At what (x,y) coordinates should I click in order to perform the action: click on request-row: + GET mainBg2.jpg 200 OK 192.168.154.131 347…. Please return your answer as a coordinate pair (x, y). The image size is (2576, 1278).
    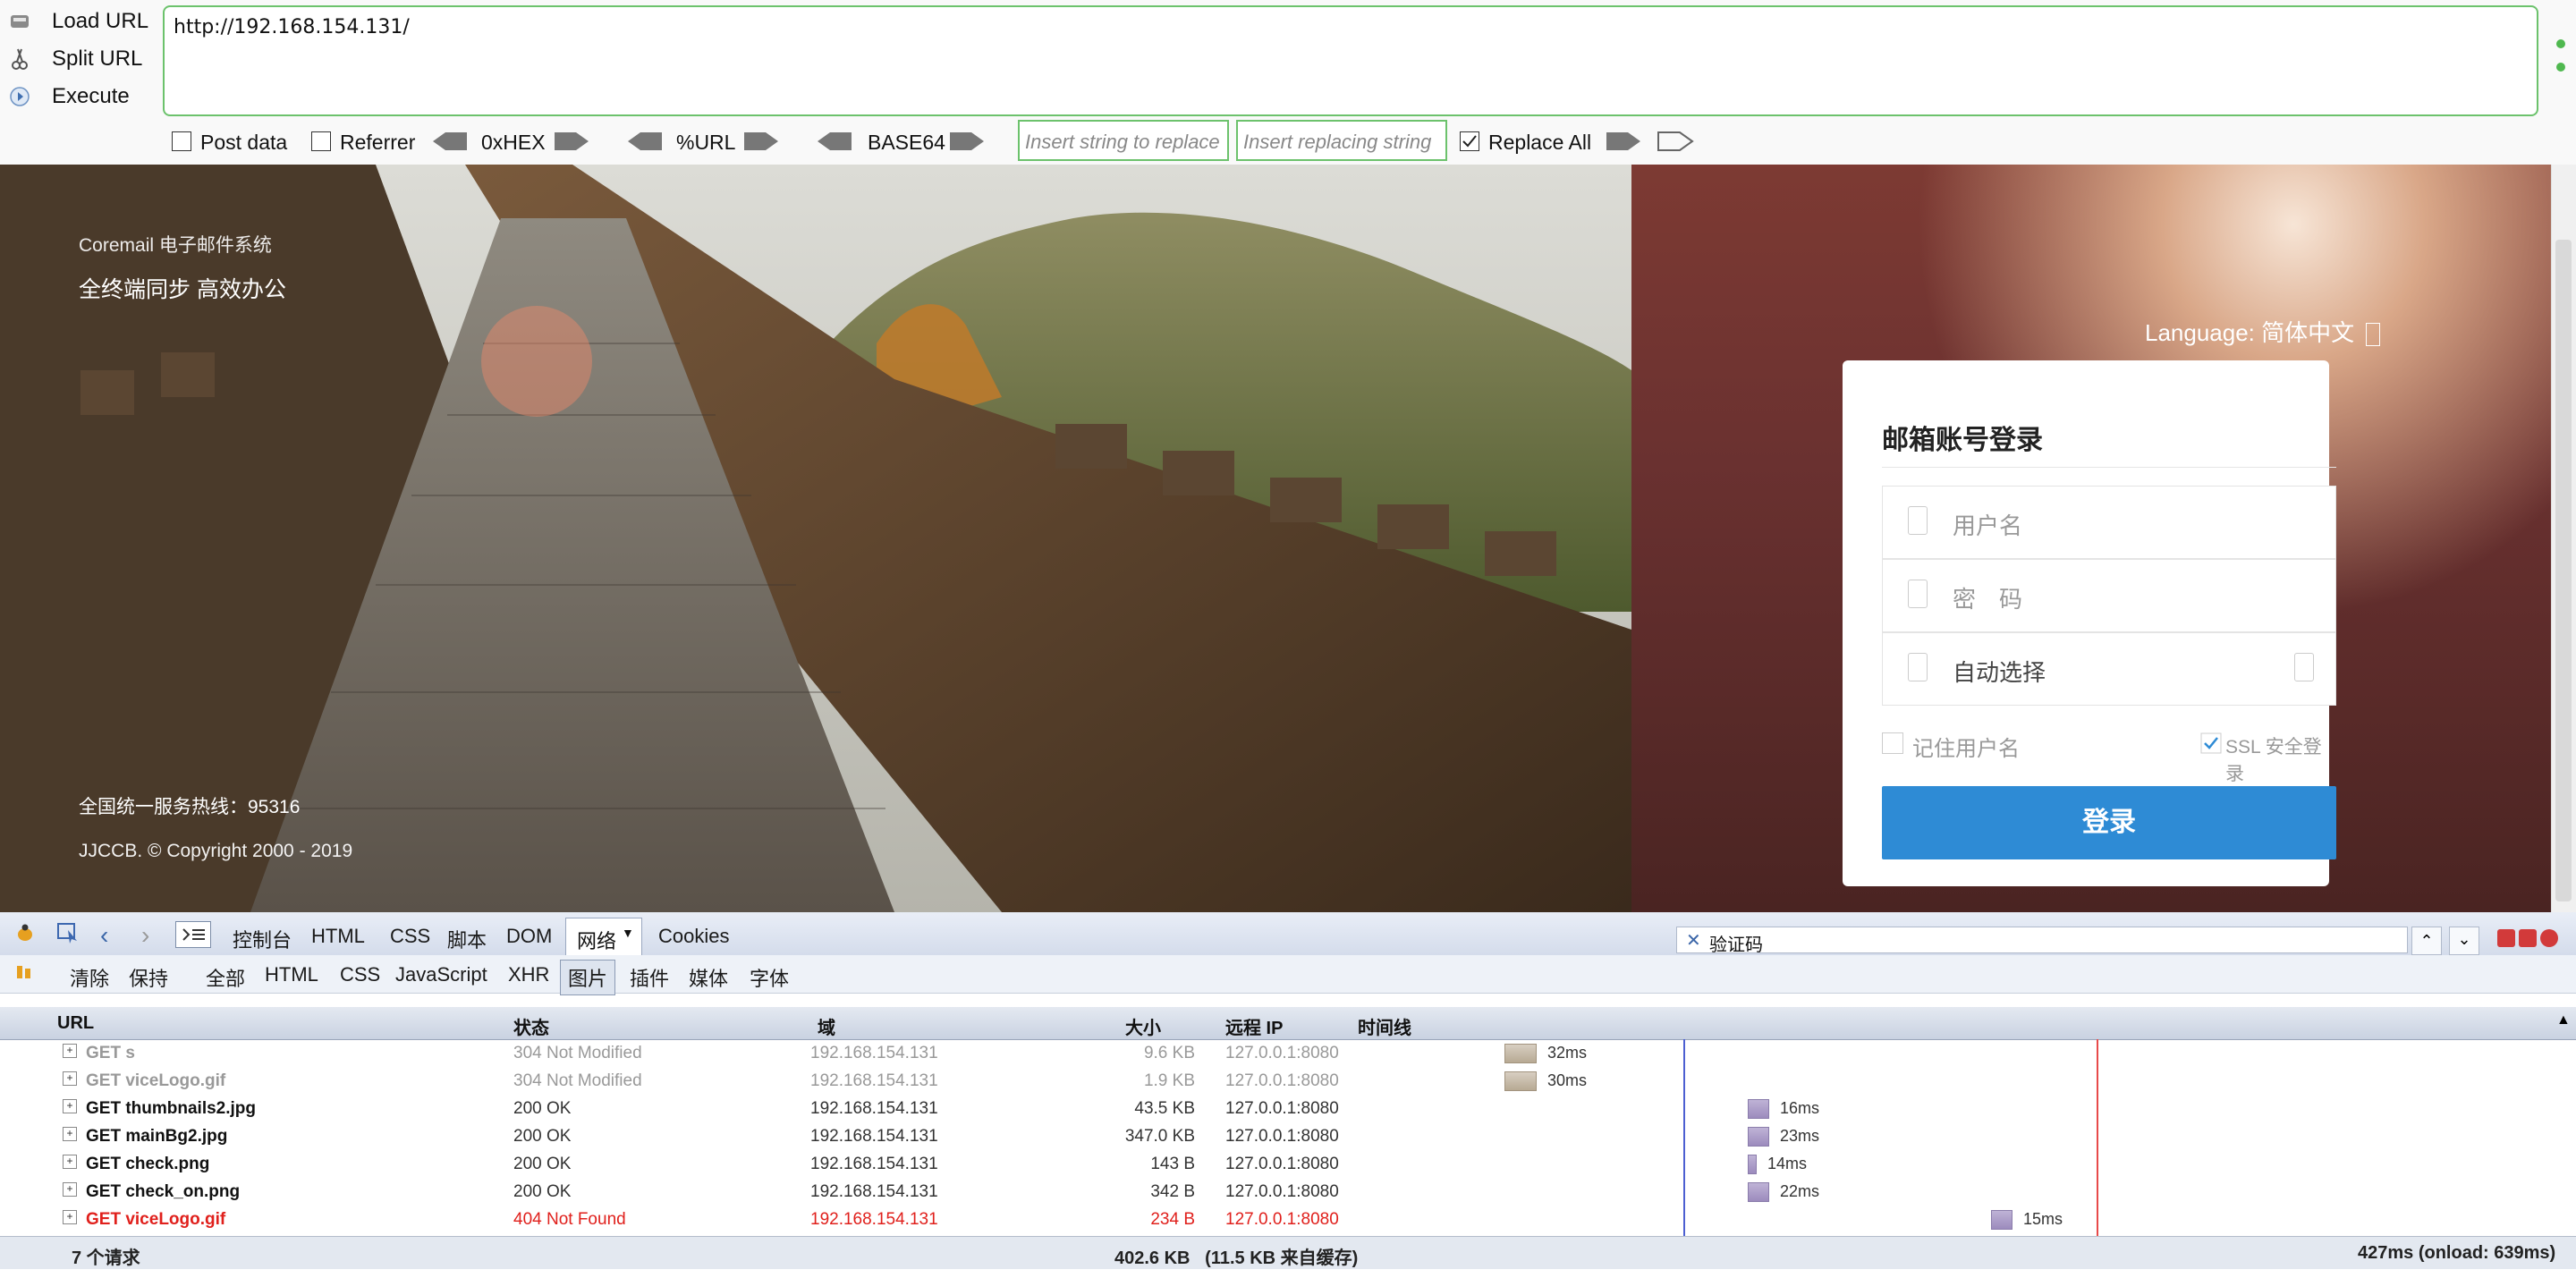
    Looking at the image, I should click on (1288, 1136).